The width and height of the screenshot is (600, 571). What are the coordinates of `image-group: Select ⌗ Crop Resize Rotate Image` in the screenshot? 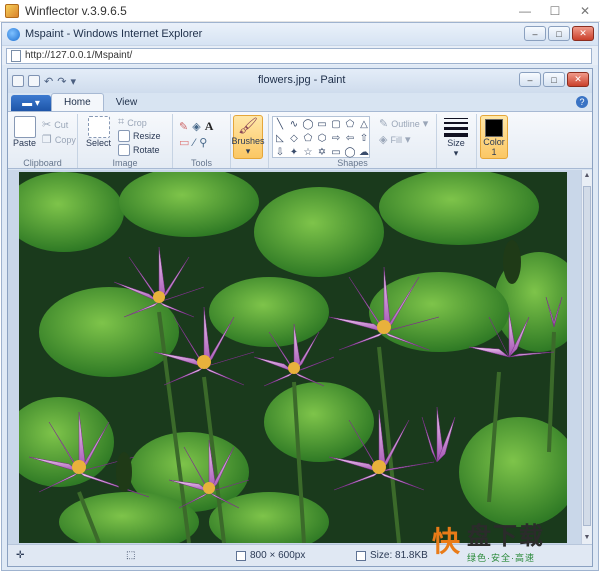 It's located at (125, 141).